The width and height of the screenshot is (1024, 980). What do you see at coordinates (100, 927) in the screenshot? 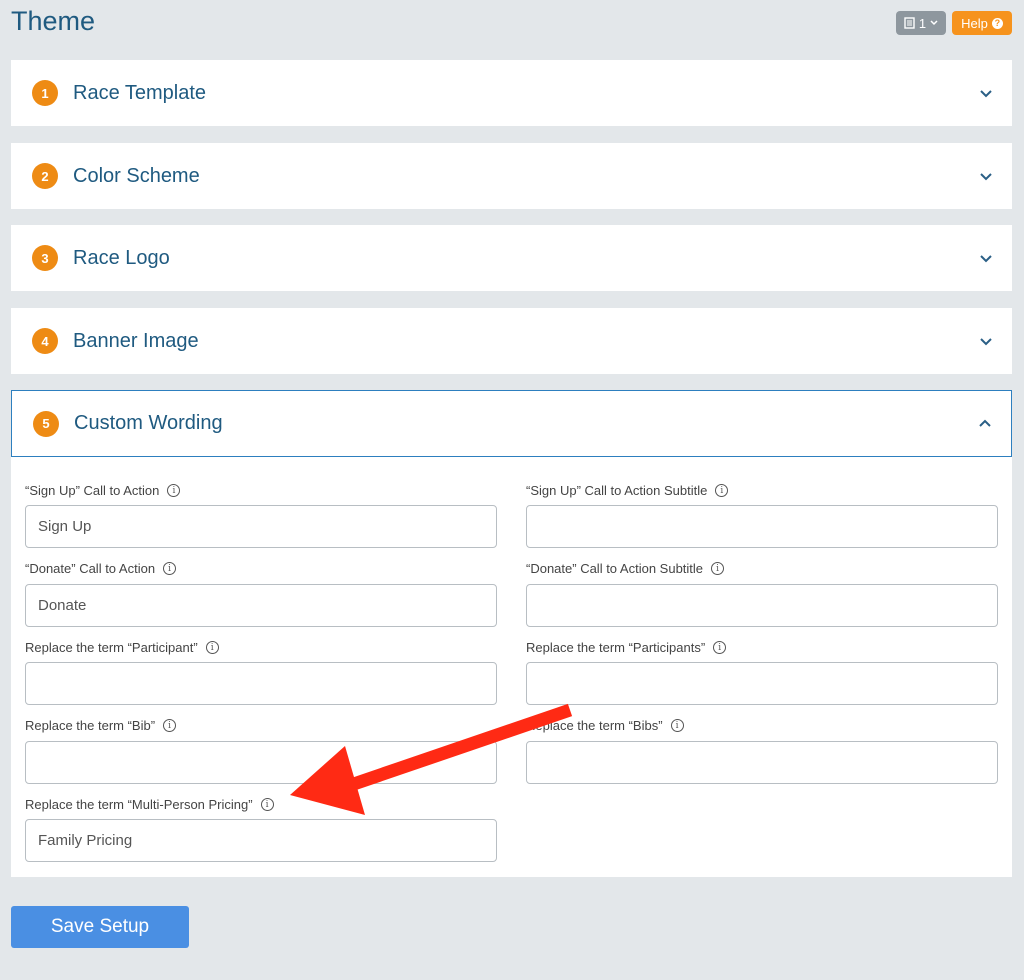
I see `save-setup-button: Save Setup` at bounding box center [100, 927].